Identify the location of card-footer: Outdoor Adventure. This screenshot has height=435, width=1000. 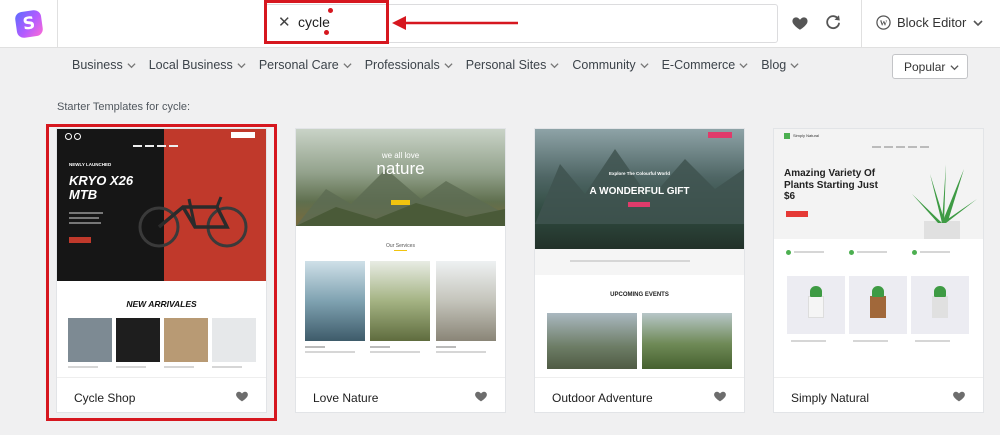
(639, 394).